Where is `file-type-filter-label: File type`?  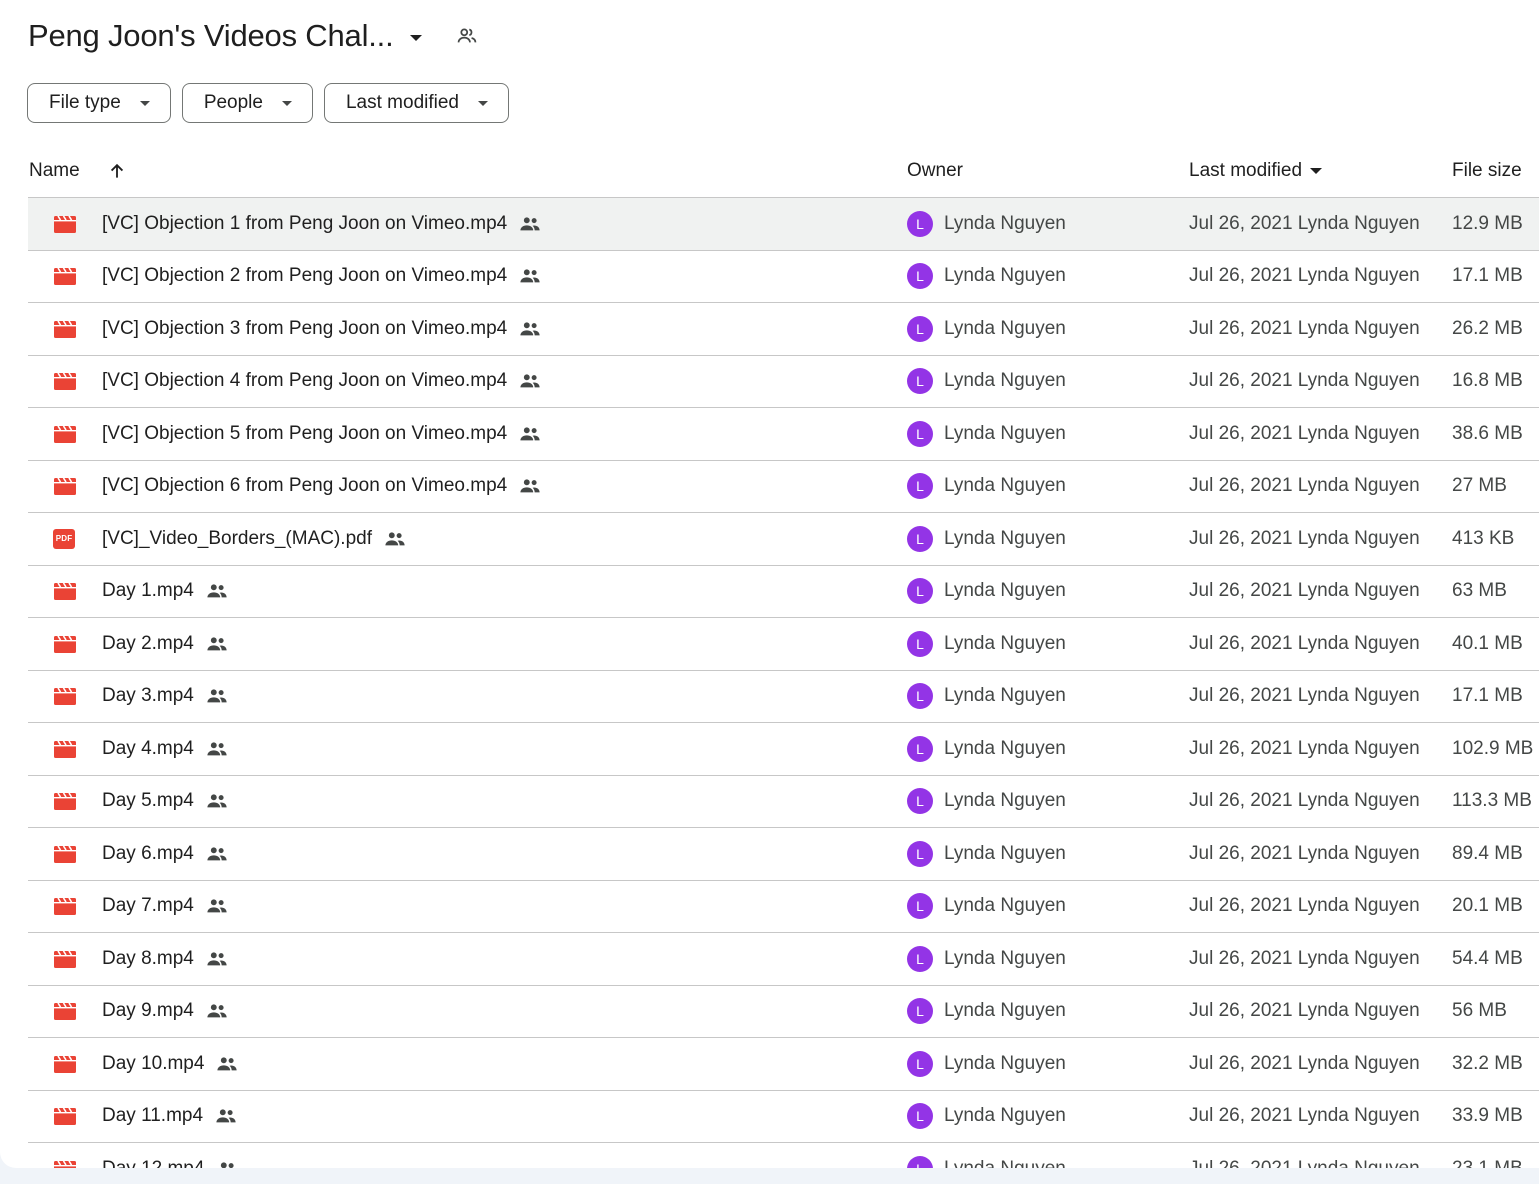 file-type-filter-label: File type is located at coordinates (85, 102).